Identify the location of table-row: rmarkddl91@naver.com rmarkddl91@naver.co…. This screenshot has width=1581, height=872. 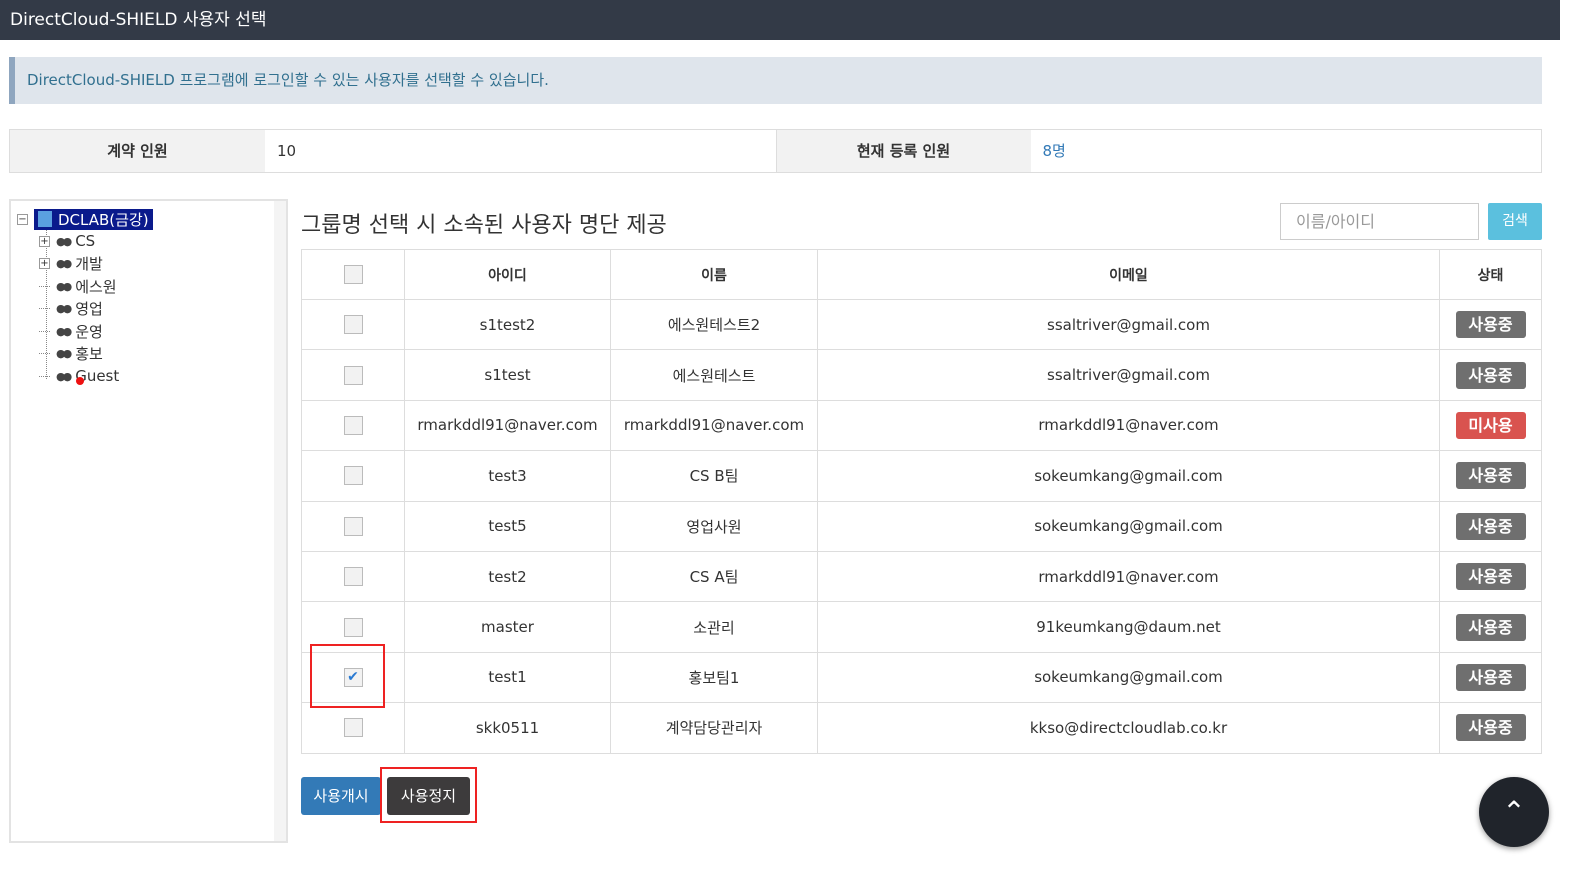
(921, 425).